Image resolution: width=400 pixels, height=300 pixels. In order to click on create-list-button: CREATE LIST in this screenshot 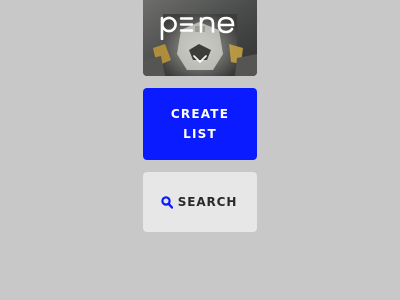, I will do `click(200, 124)`.